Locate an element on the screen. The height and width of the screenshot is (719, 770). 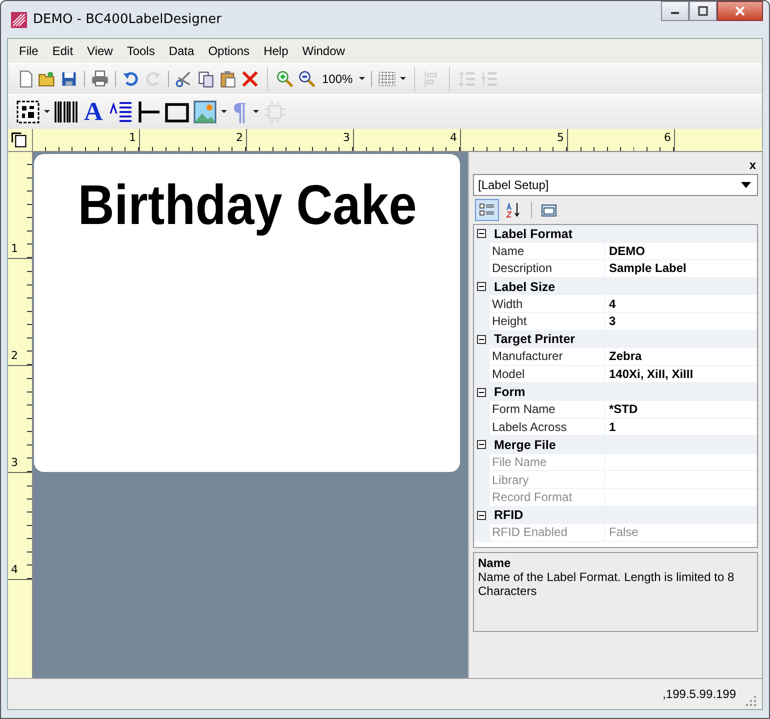
property-pages-icon is located at coordinates (549, 210).